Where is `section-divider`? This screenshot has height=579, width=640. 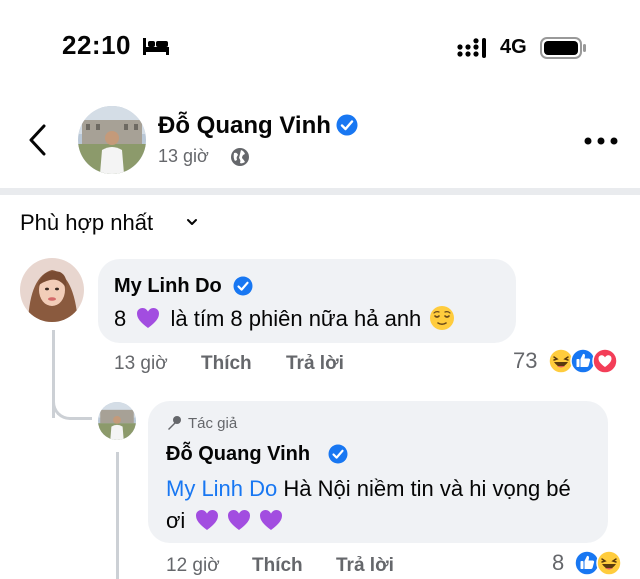 section-divider is located at coordinates (320, 191).